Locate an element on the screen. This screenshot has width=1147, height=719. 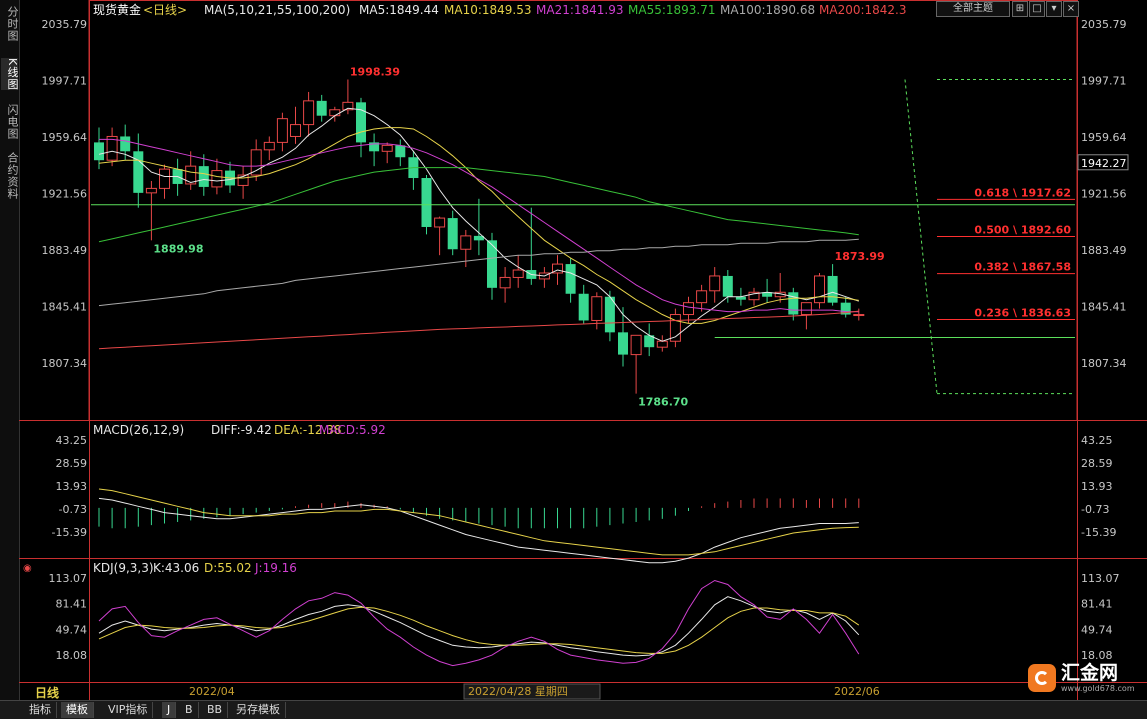
price-tick-right-0: 2035.79 is located at coordinates (1104, 24).